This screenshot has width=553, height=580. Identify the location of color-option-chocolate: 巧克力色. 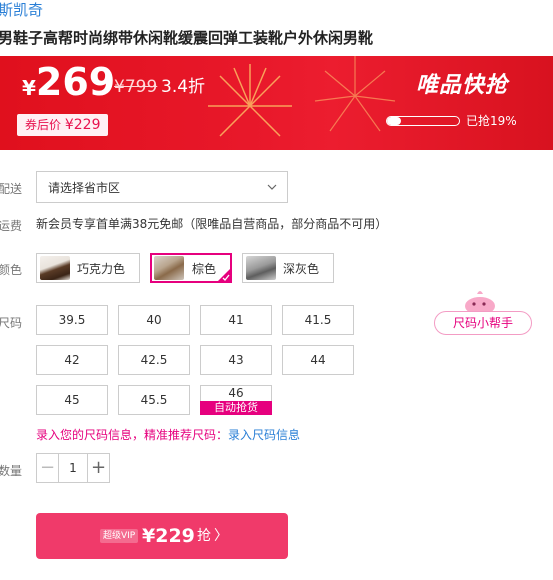
(88, 268).